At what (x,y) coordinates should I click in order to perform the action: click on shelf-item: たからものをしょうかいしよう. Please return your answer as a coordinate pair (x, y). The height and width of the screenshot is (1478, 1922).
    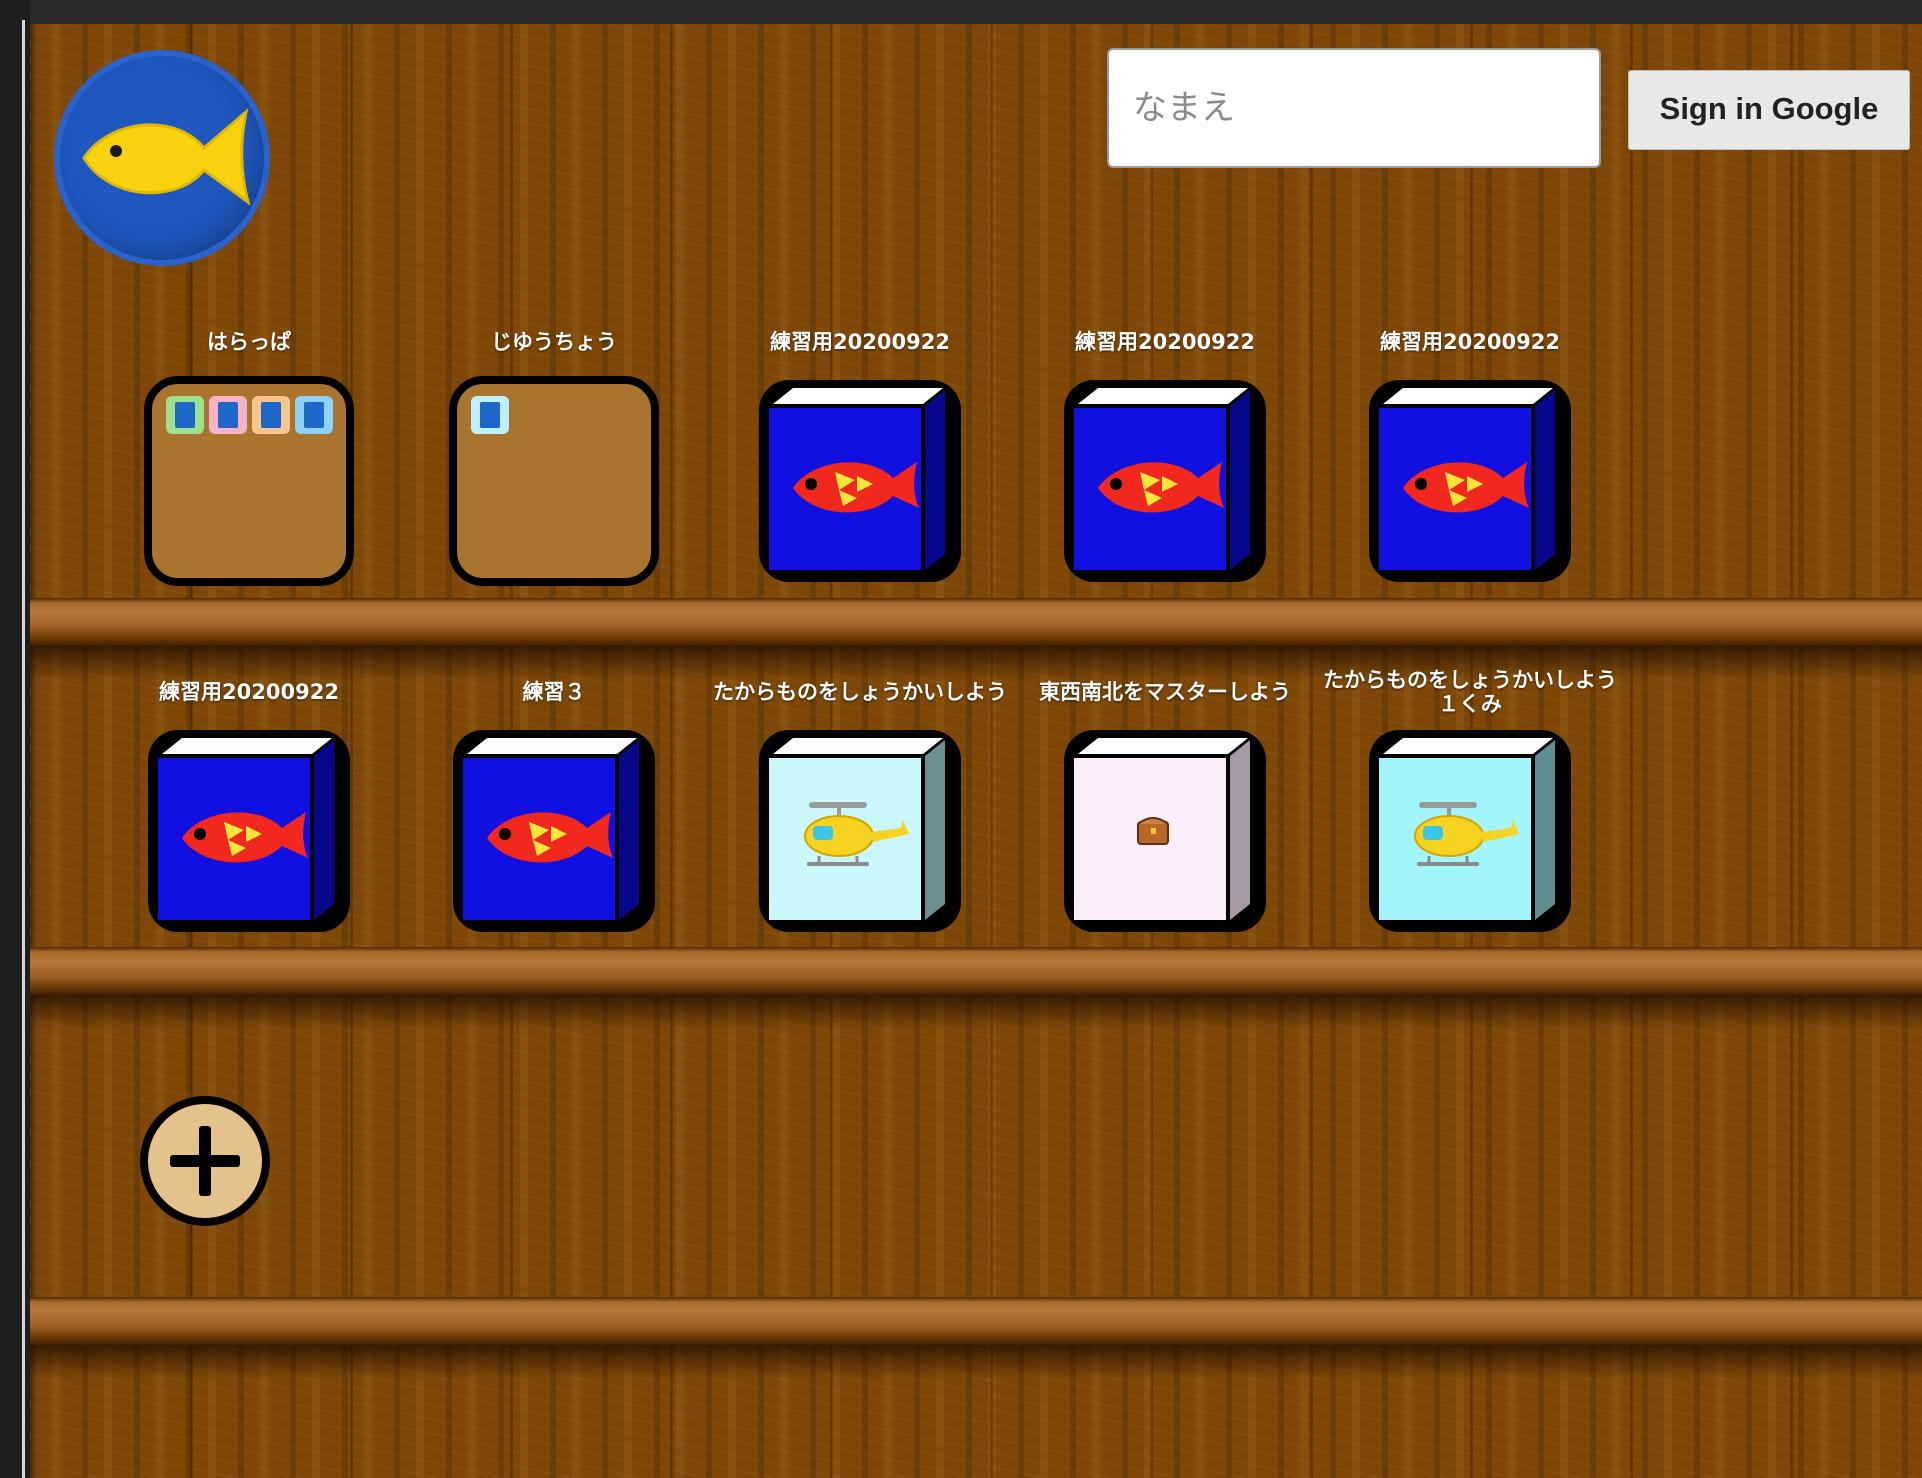
    Looking at the image, I should click on (860, 799).